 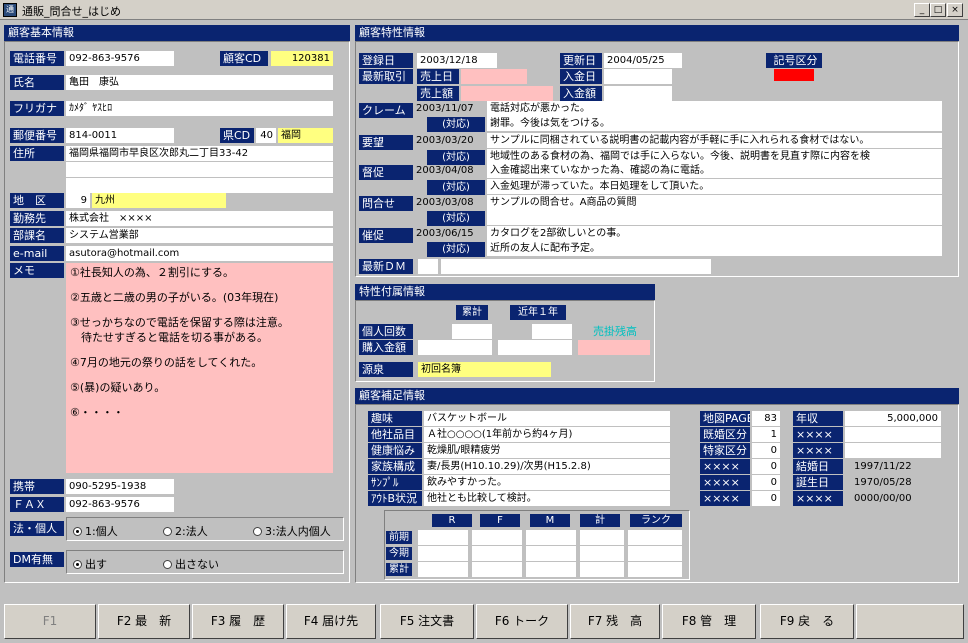 What do you see at coordinates (714, 248) in the screenshot?
I see `promo-resp: 近所の友人に配布予定。` at bounding box center [714, 248].